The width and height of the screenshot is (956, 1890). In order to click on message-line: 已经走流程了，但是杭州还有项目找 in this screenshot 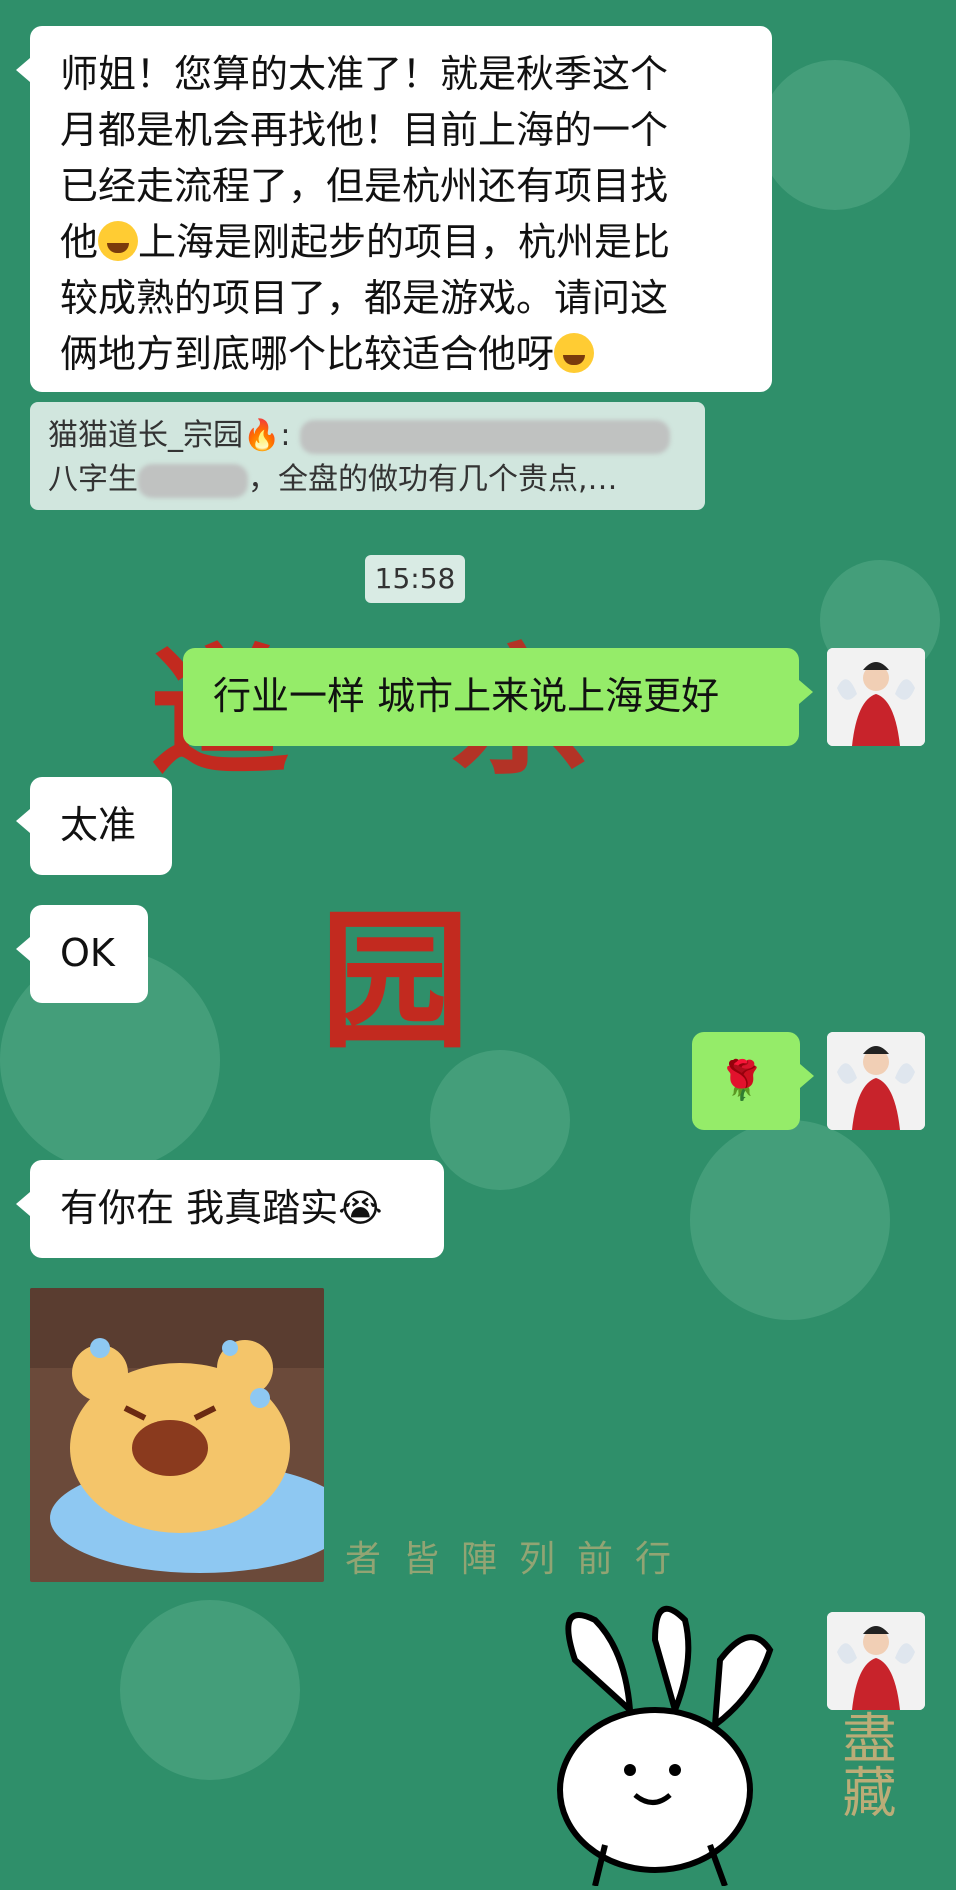, I will do `click(364, 186)`.